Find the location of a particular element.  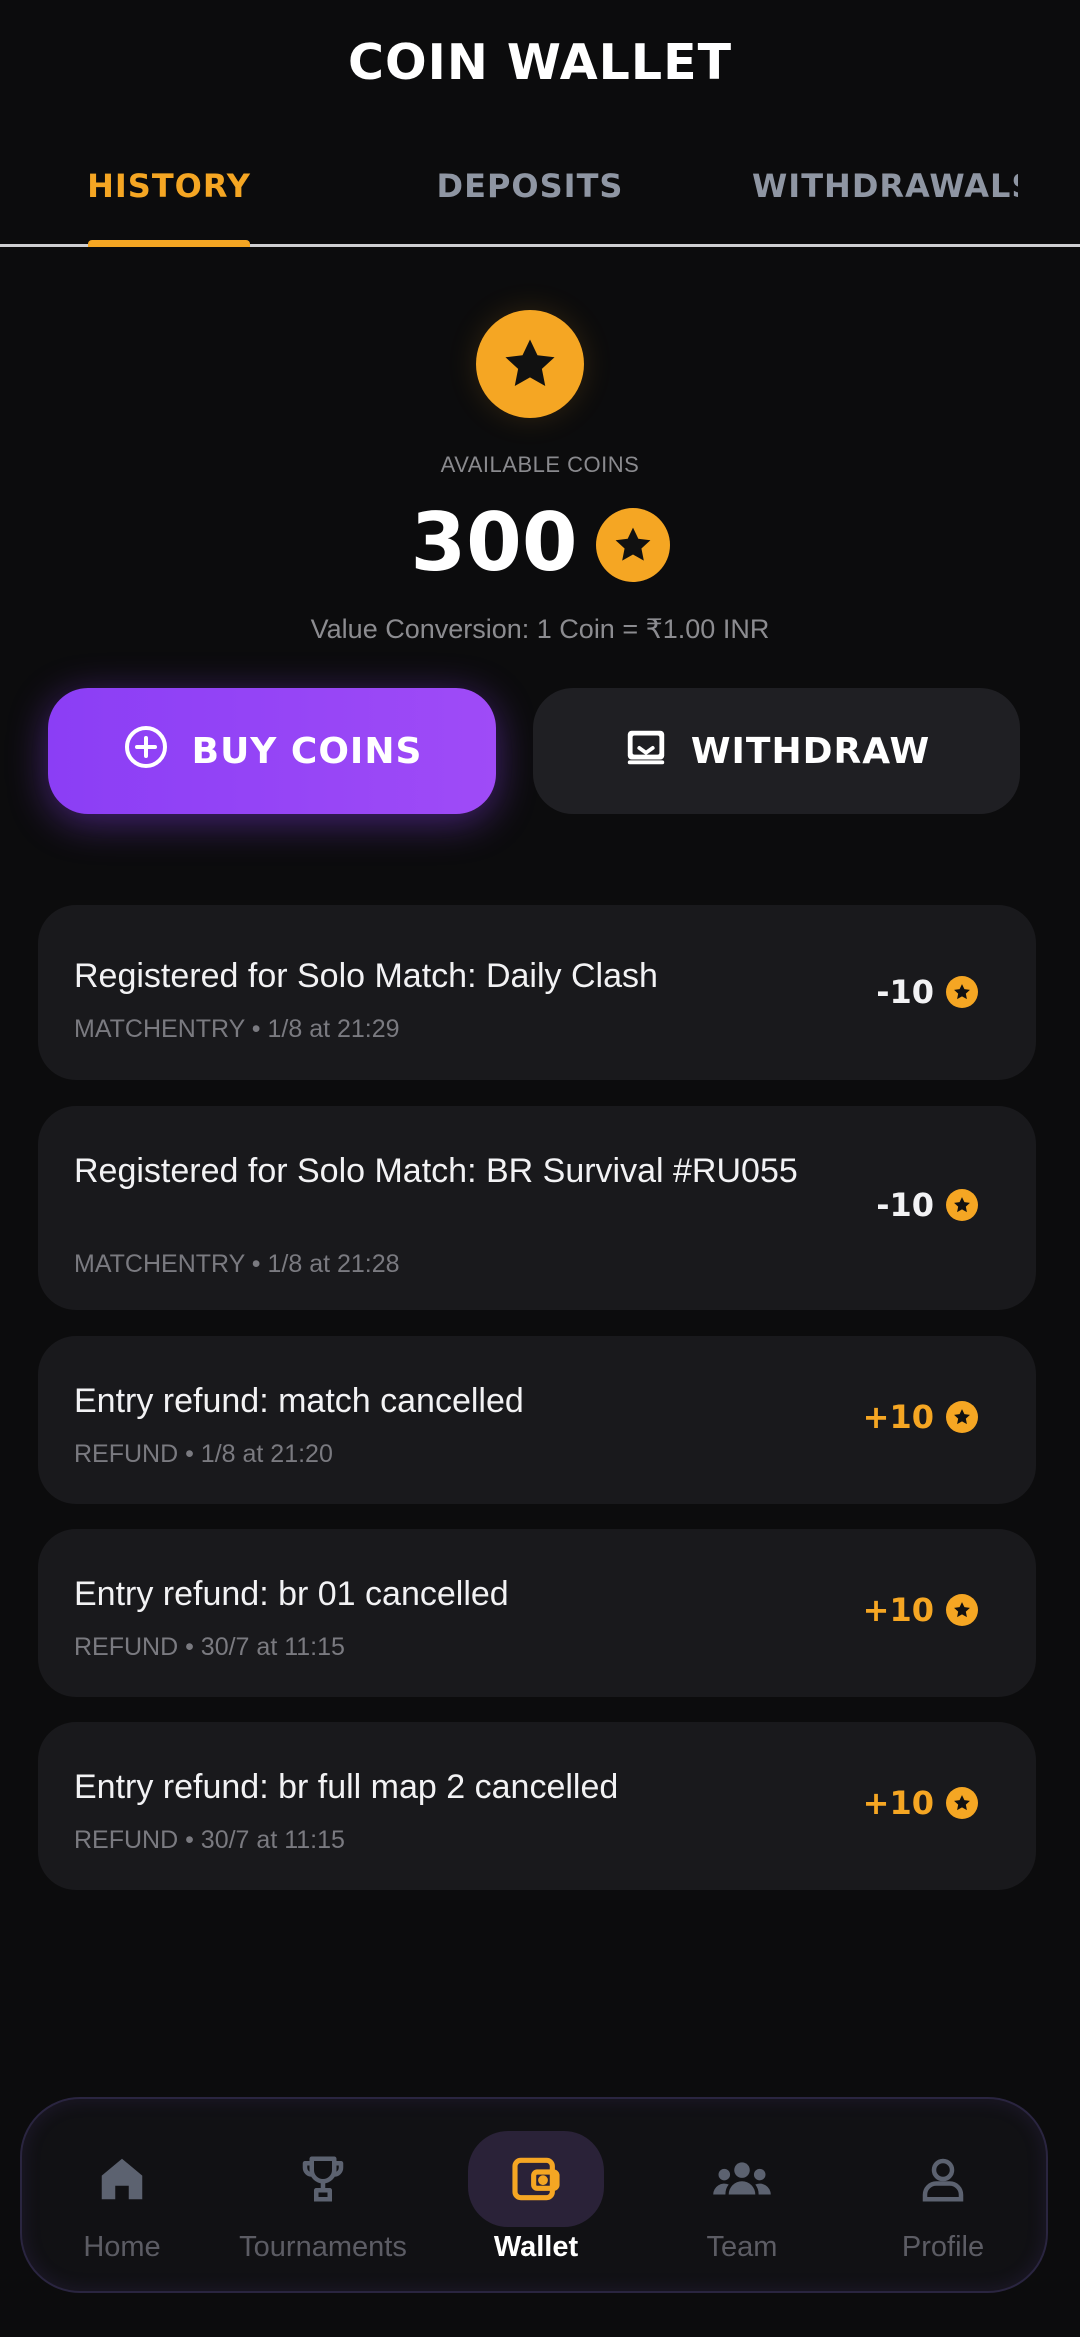

nav-tournaments: Tournaments is located at coordinates (323, 2197).